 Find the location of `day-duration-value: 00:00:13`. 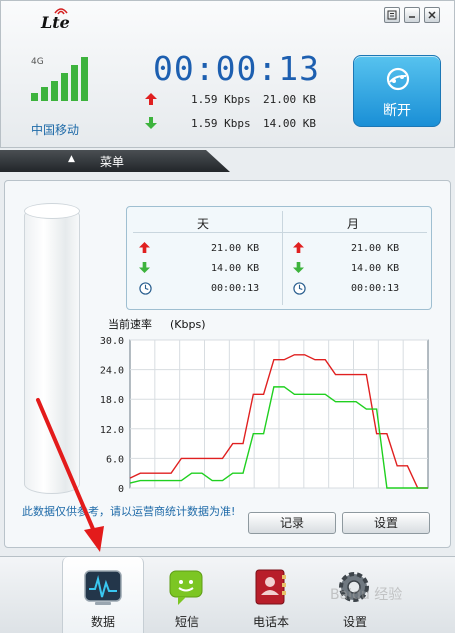

day-duration-value: 00:00:13 is located at coordinates (235, 288).